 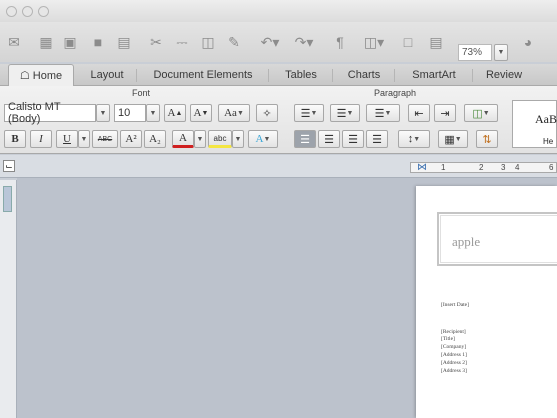 I want to click on strikethrough-button: ABC, so click(x=105, y=139).